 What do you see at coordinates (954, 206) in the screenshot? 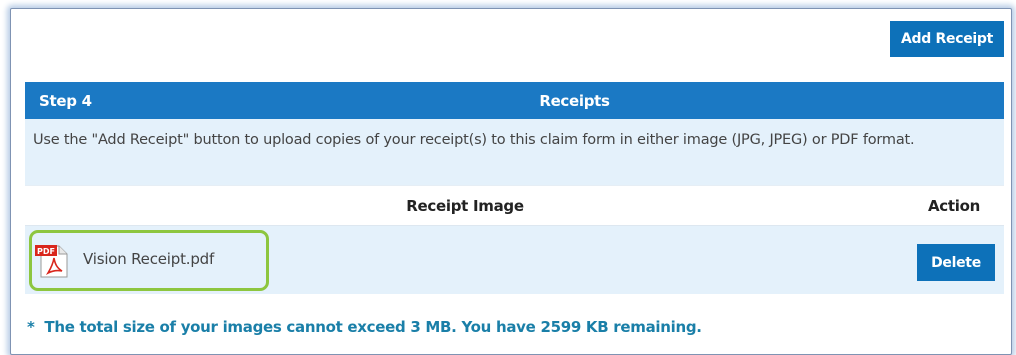
I see `column-header-action: Action` at bounding box center [954, 206].